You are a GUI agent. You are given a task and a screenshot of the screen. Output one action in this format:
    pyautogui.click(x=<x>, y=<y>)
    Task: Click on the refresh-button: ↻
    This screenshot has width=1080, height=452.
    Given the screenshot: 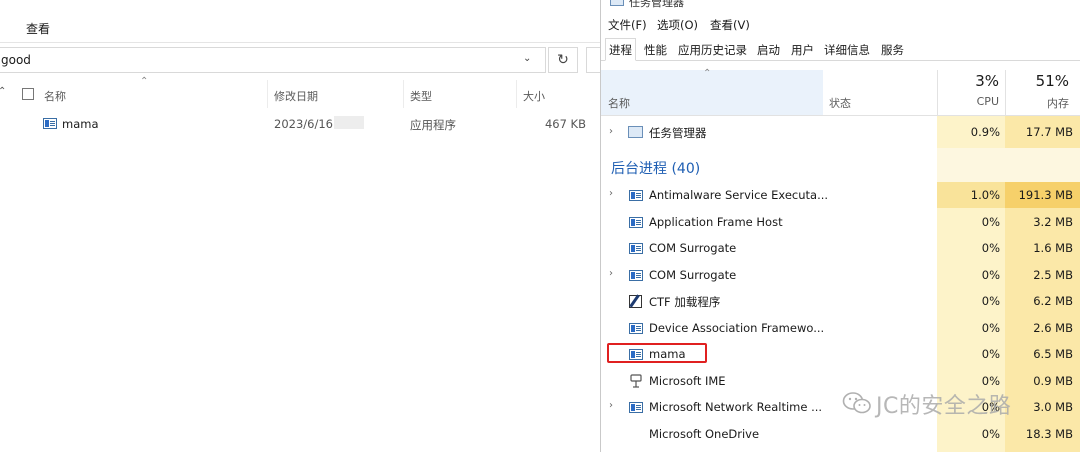 What is the action you would take?
    pyautogui.click(x=563, y=60)
    